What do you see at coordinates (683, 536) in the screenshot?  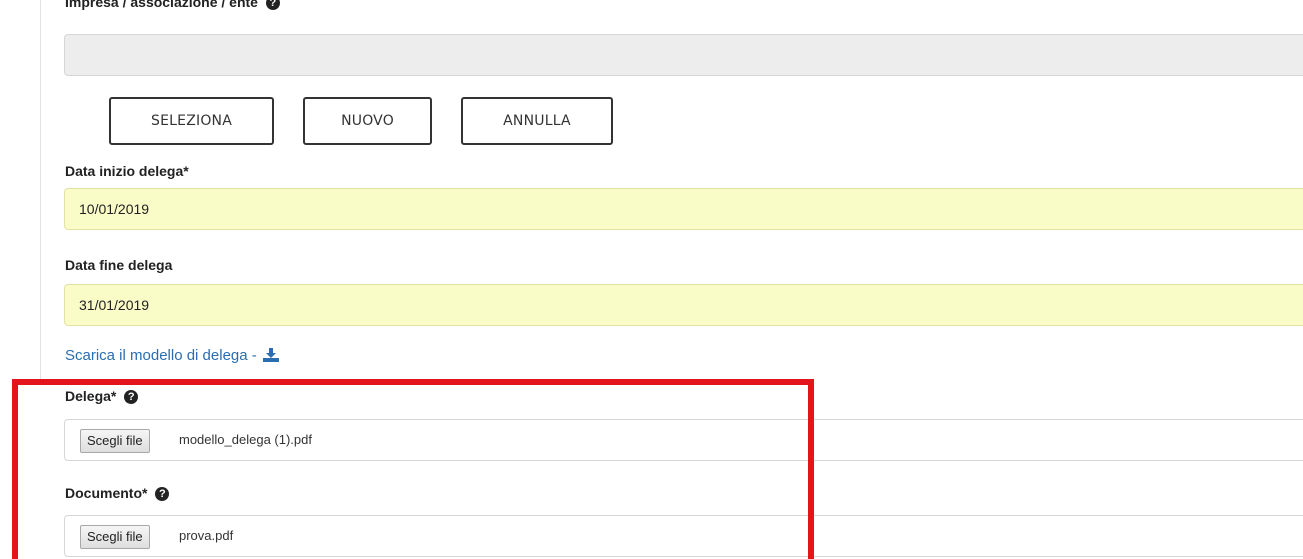 I see `documento-file-input: Scegli file prova.pdf` at bounding box center [683, 536].